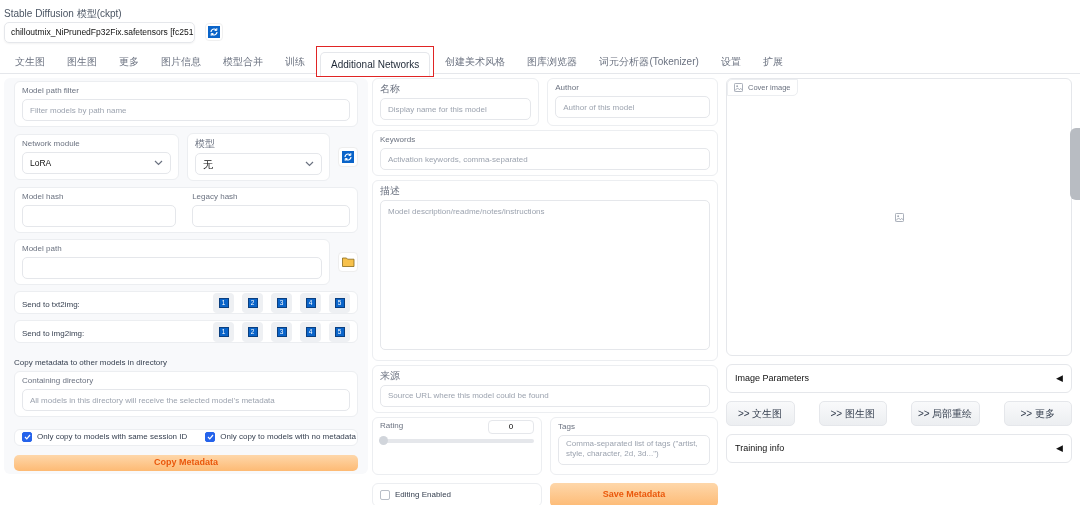 Image resolution: width=1080 pixels, height=505 pixels. Describe the element at coordinates (899, 378) in the screenshot. I see `accordion-header: Image Parameters ◀` at that location.